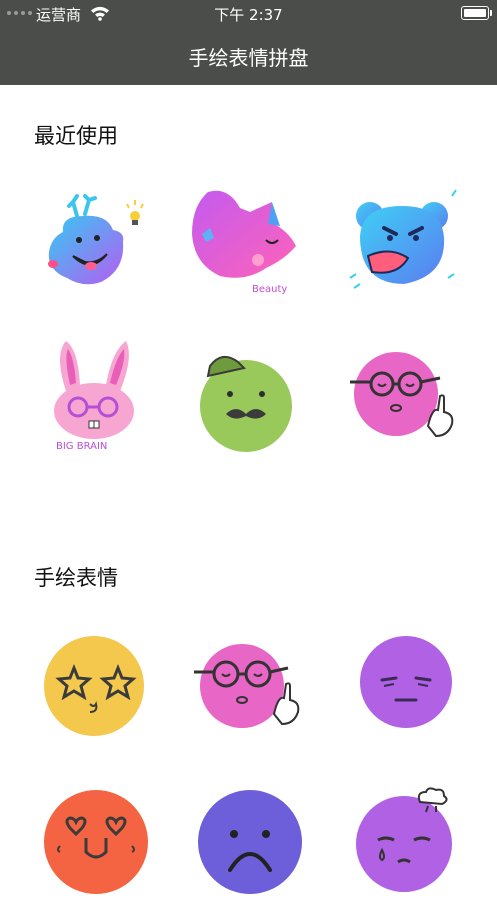 Image resolution: width=497 pixels, height=898 pixels. What do you see at coordinates (269, 289) in the screenshot?
I see `beauty-text: Beauty` at bounding box center [269, 289].